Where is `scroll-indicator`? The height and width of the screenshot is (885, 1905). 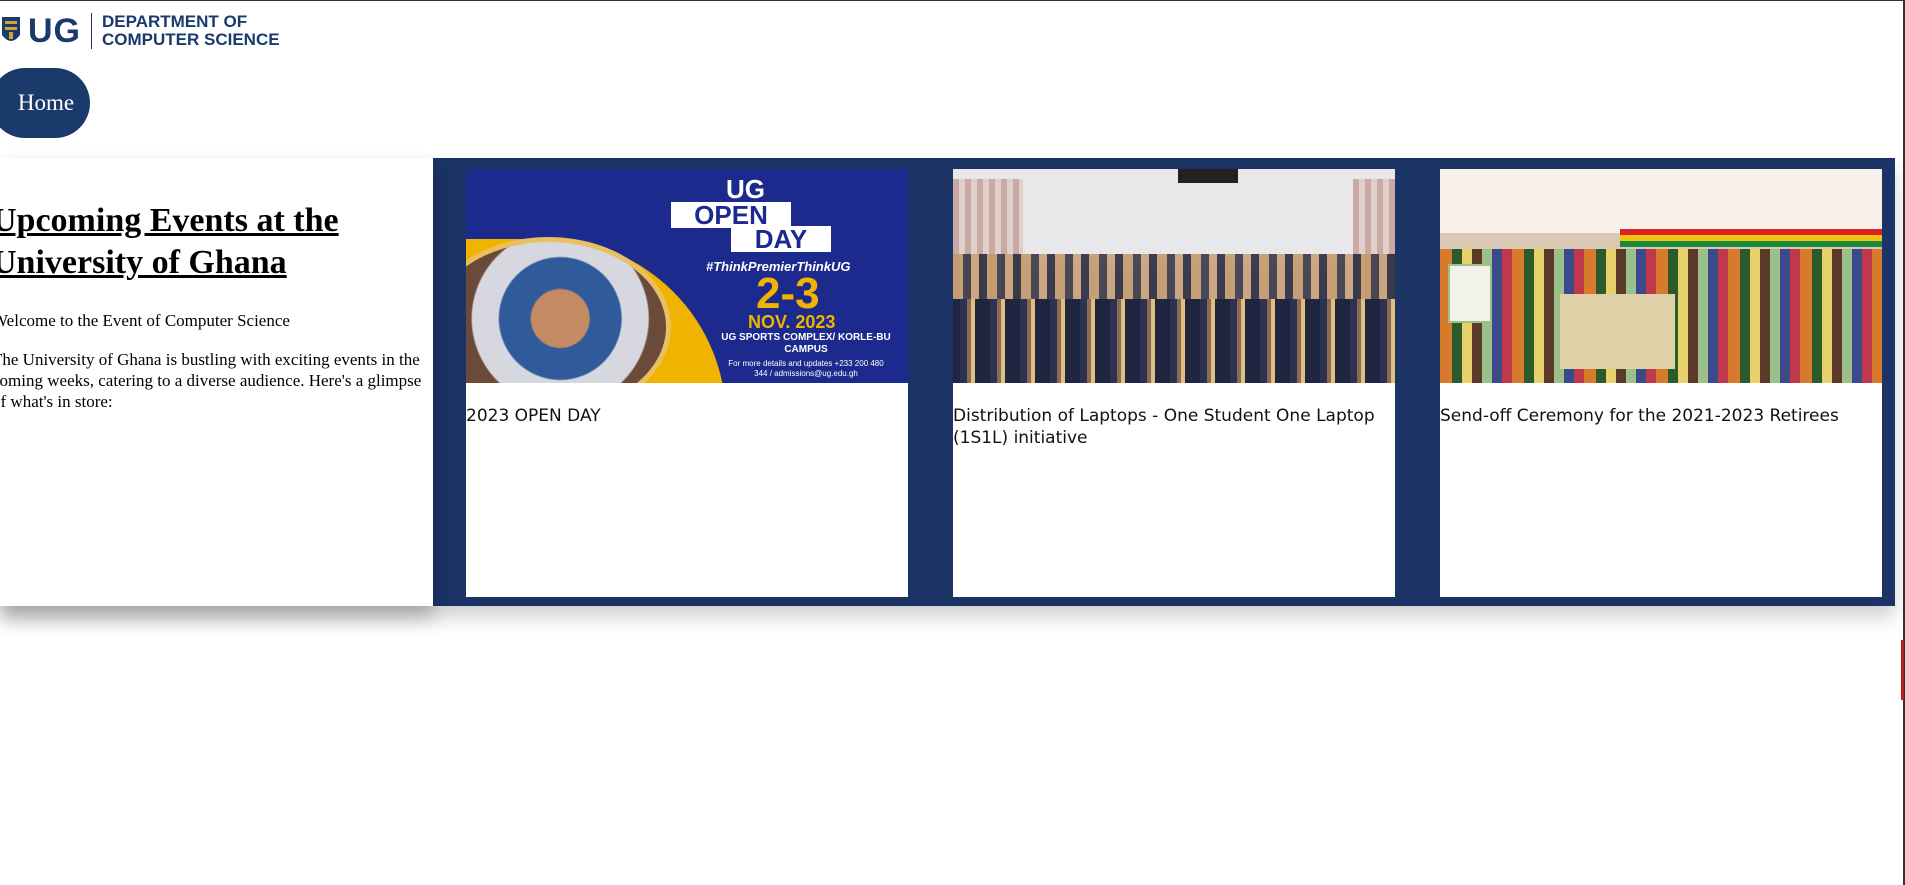 scroll-indicator is located at coordinates (1902, 670).